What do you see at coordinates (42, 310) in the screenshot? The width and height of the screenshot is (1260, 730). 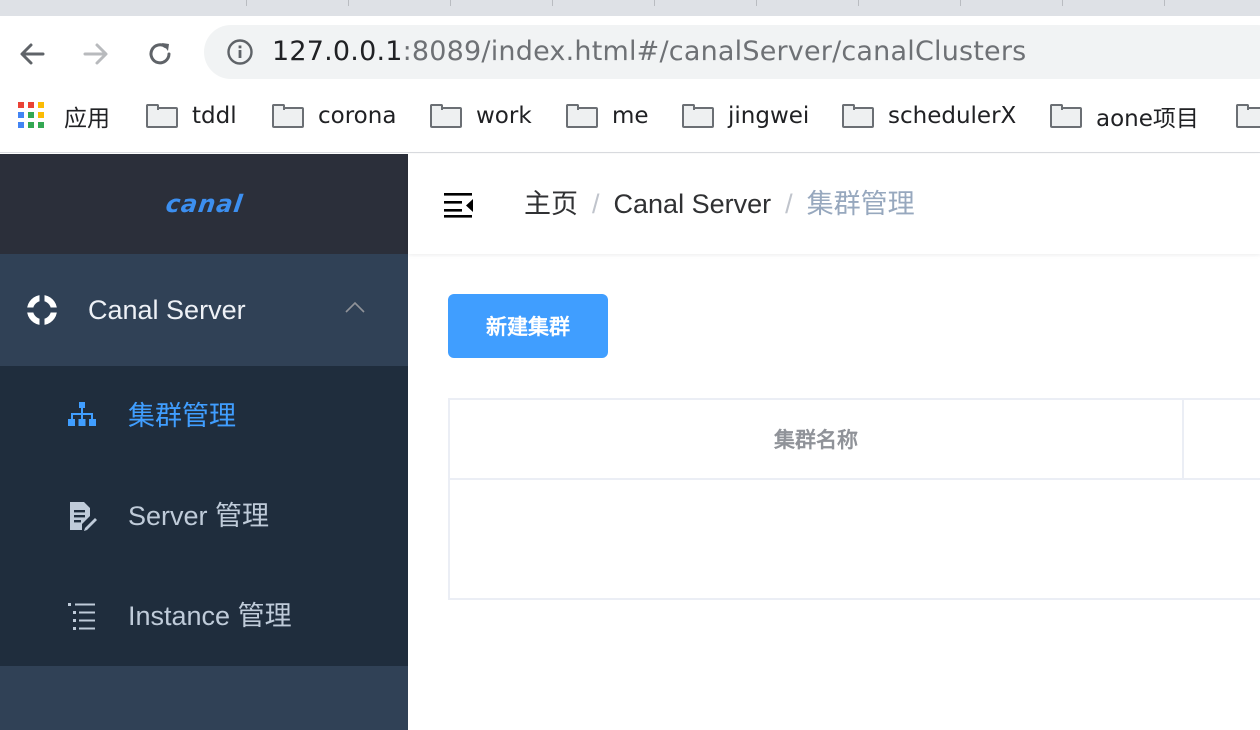 I see `lifebuoy-icon` at bounding box center [42, 310].